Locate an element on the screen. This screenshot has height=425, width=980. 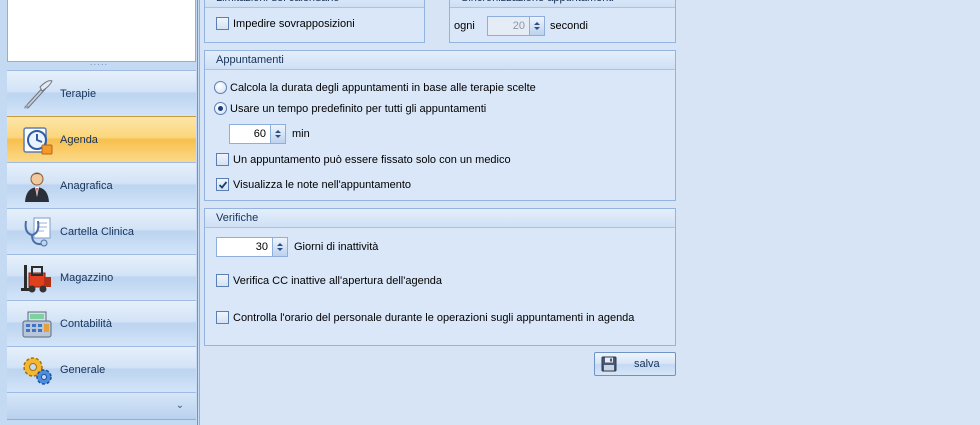
nav-item-label: Anagrafica is located at coordinates (86, 185).